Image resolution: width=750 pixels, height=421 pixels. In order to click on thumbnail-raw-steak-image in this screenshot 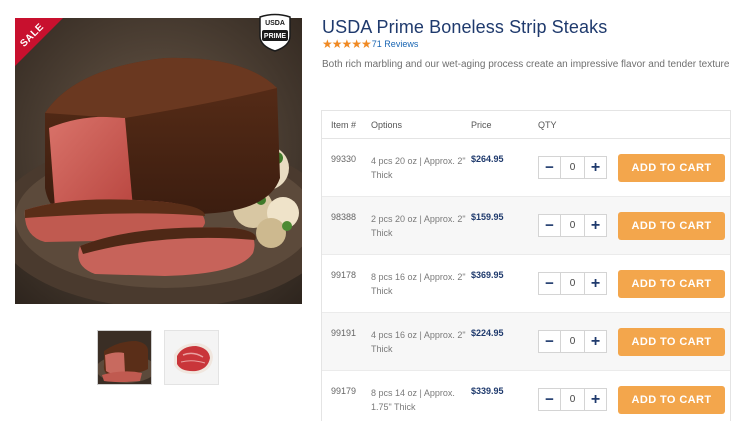, I will do `click(191, 357)`.